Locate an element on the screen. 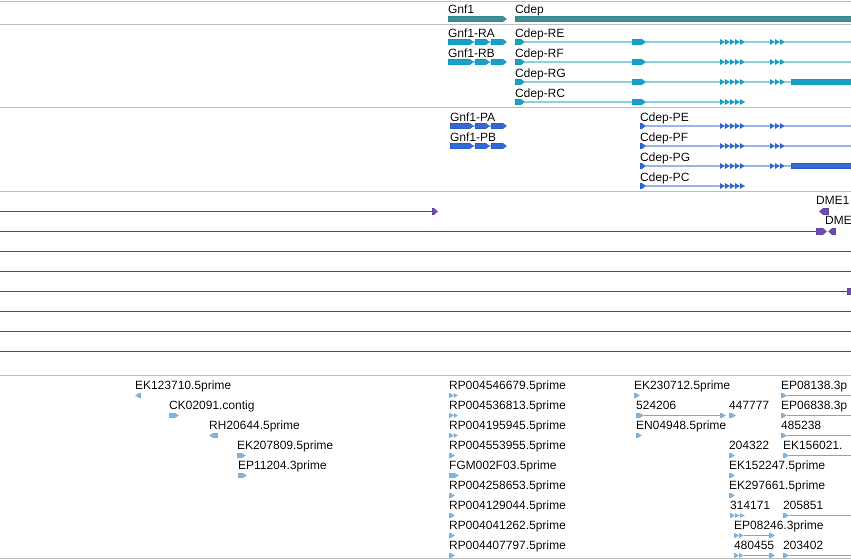  alignment-block-icon is located at coordinates (849, 291).